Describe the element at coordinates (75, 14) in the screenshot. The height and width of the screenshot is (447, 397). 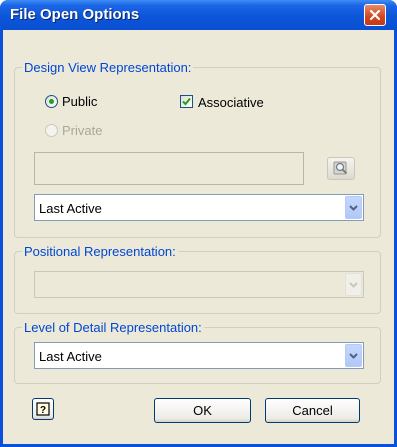
I see `window-title: File Open Options` at that location.